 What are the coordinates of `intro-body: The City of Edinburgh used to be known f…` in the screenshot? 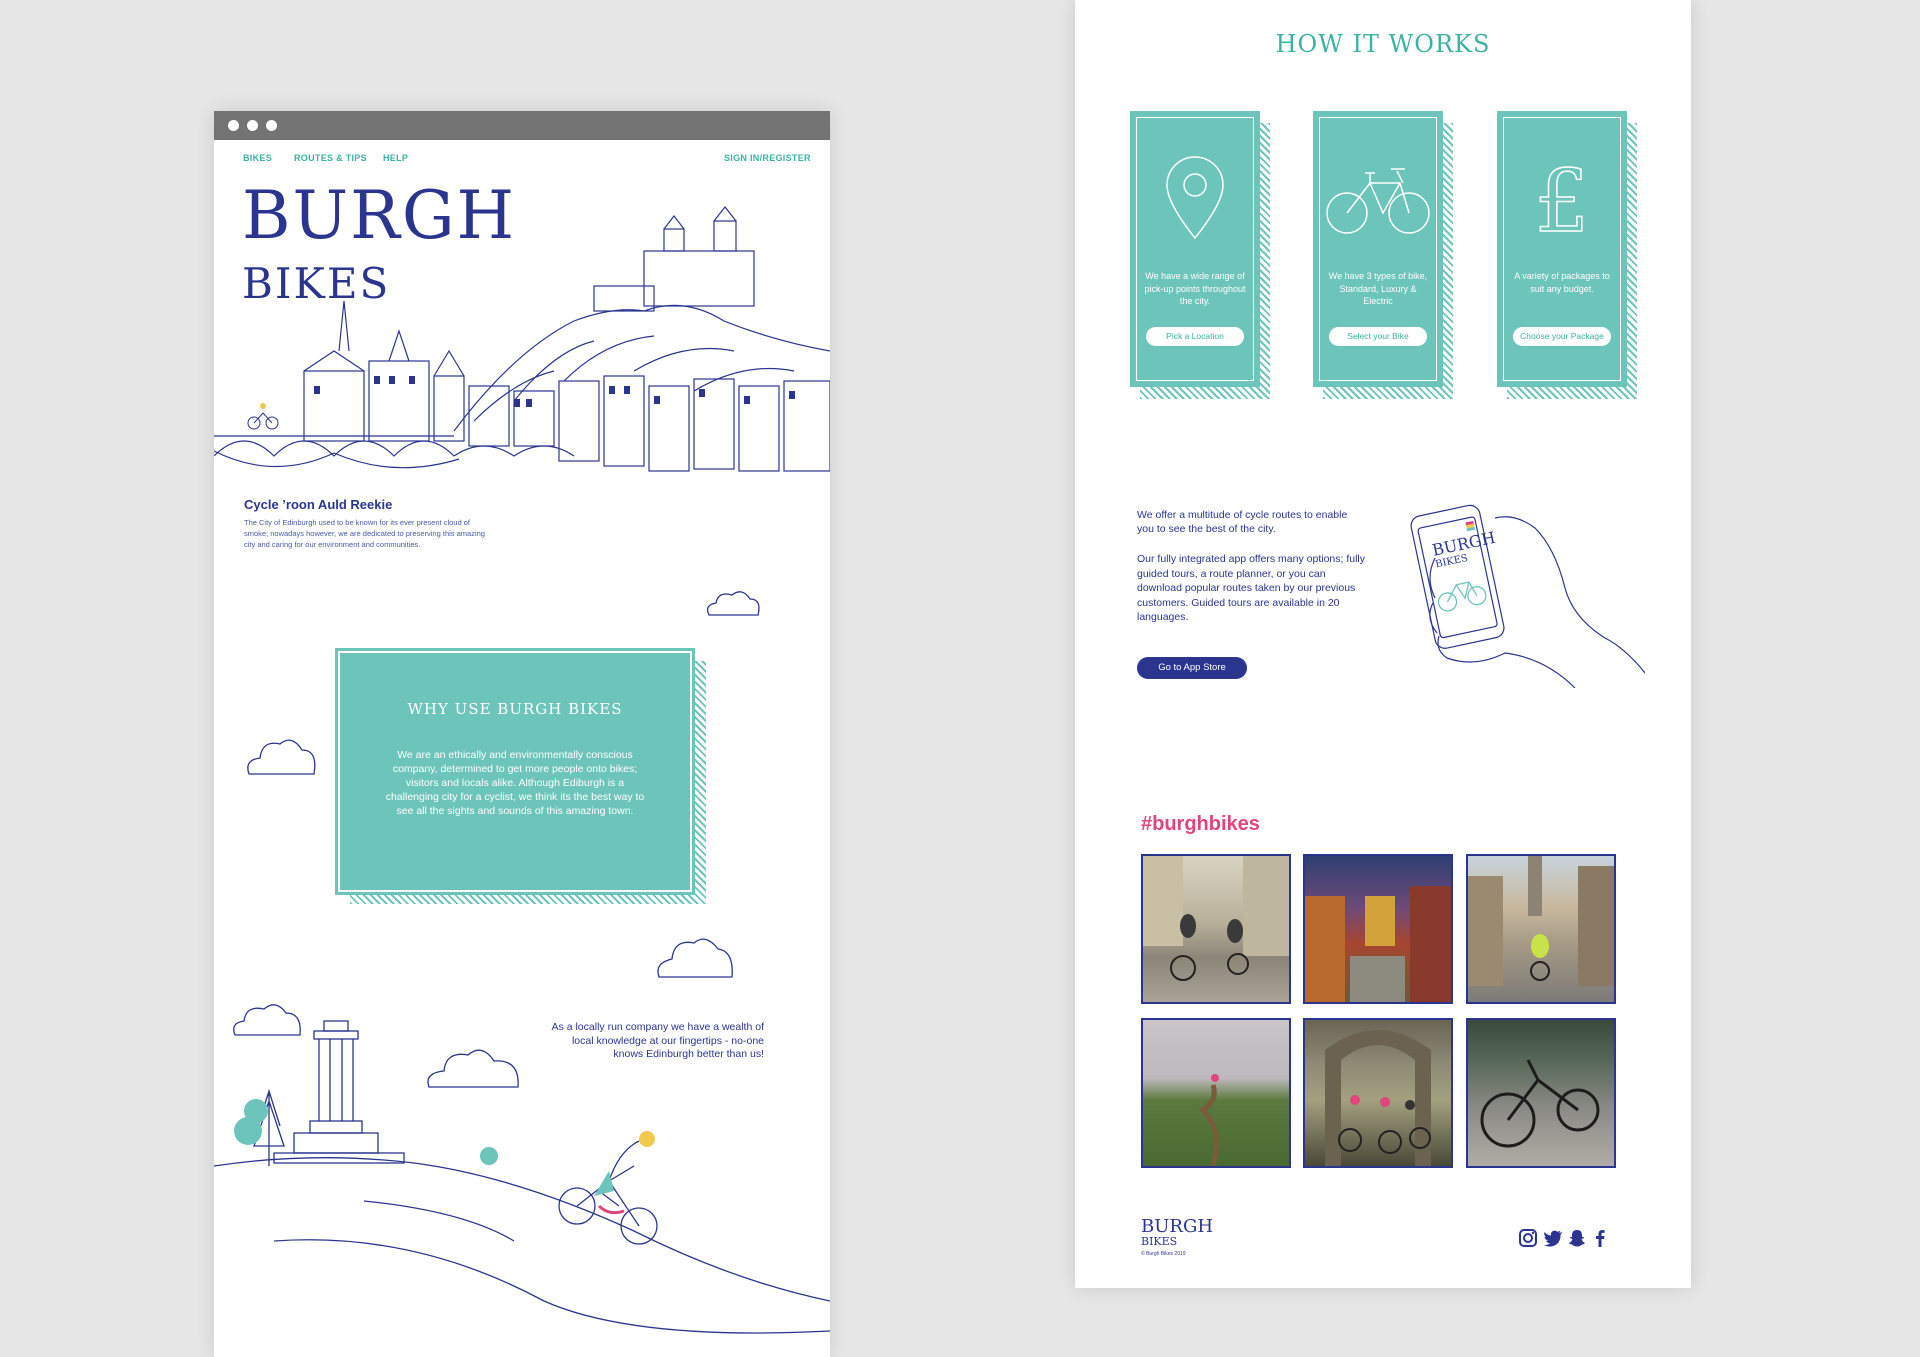 It's located at (364, 533).